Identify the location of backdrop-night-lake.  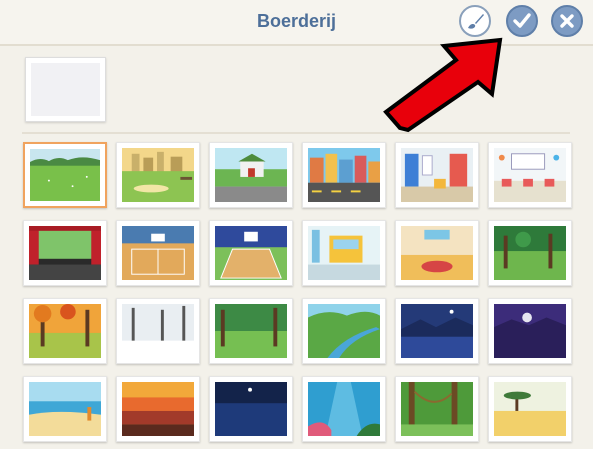
(437, 331).